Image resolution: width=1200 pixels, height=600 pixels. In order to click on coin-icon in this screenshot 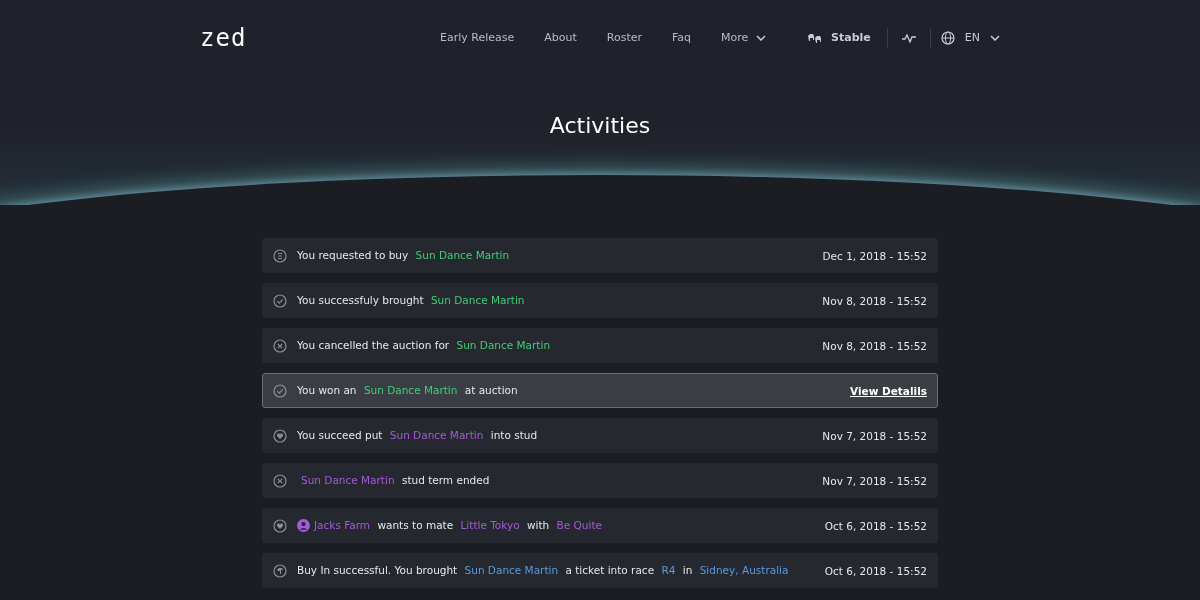, I will do `click(280, 255)`.